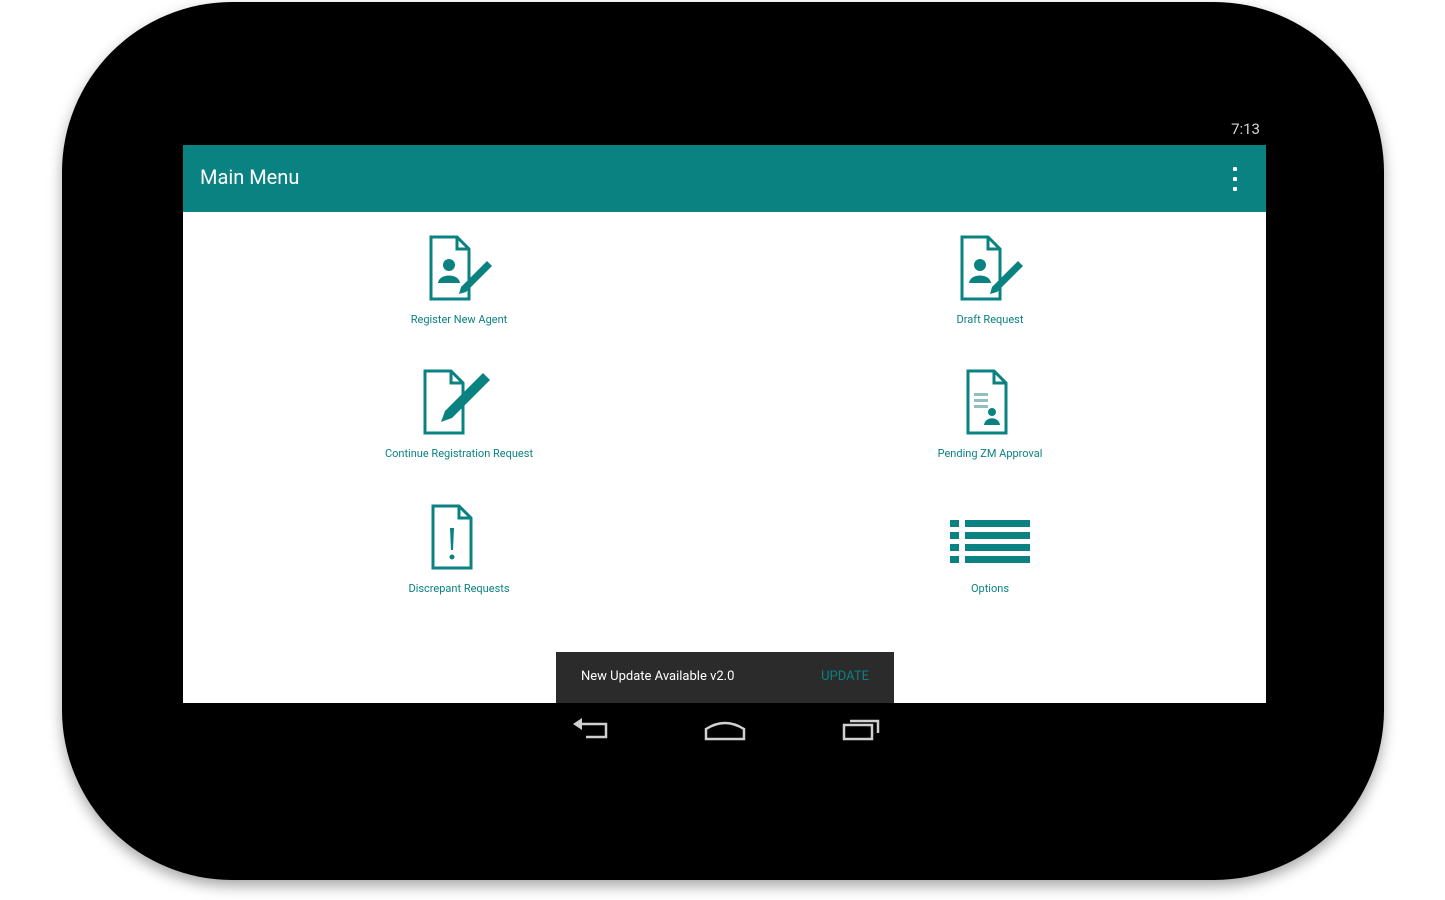 This screenshot has width=1445, height=900. What do you see at coordinates (845, 676) in the screenshot?
I see `update-button: UPDATE` at bounding box center [845, 676].